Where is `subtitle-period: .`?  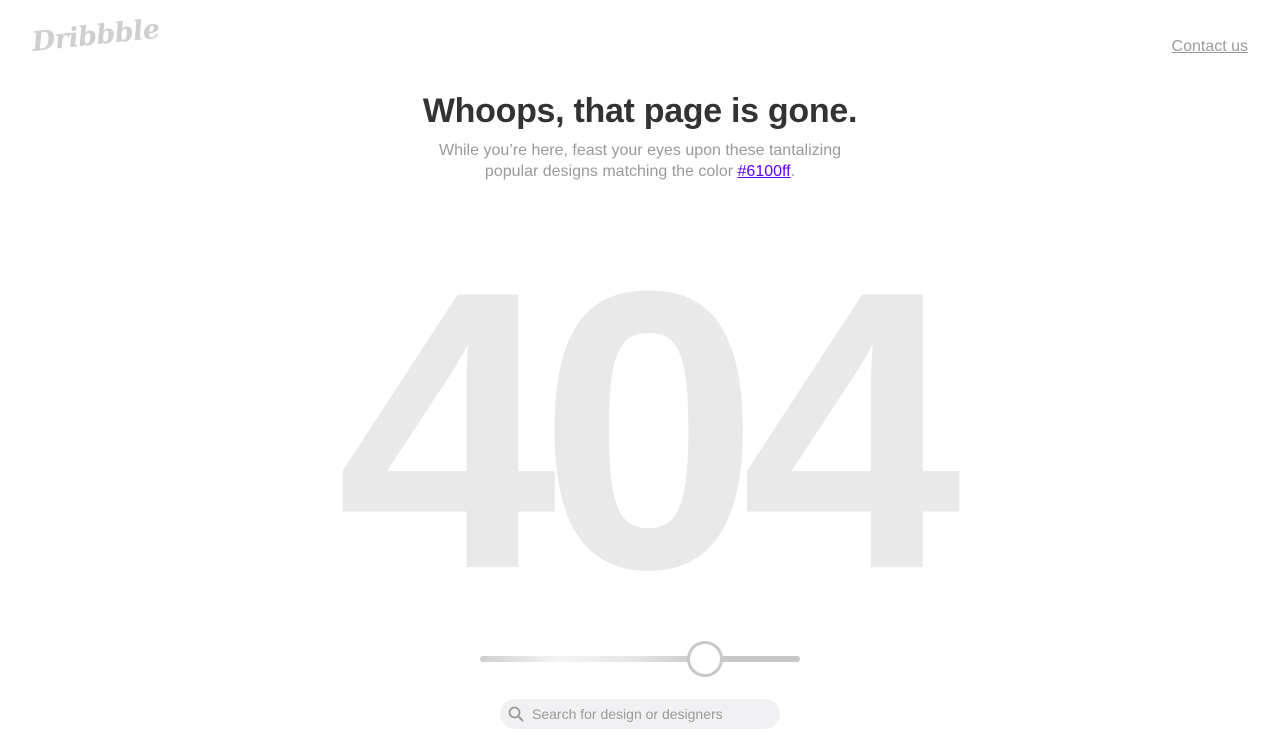
subtitle-period: . is located at coordinates (793, 171).